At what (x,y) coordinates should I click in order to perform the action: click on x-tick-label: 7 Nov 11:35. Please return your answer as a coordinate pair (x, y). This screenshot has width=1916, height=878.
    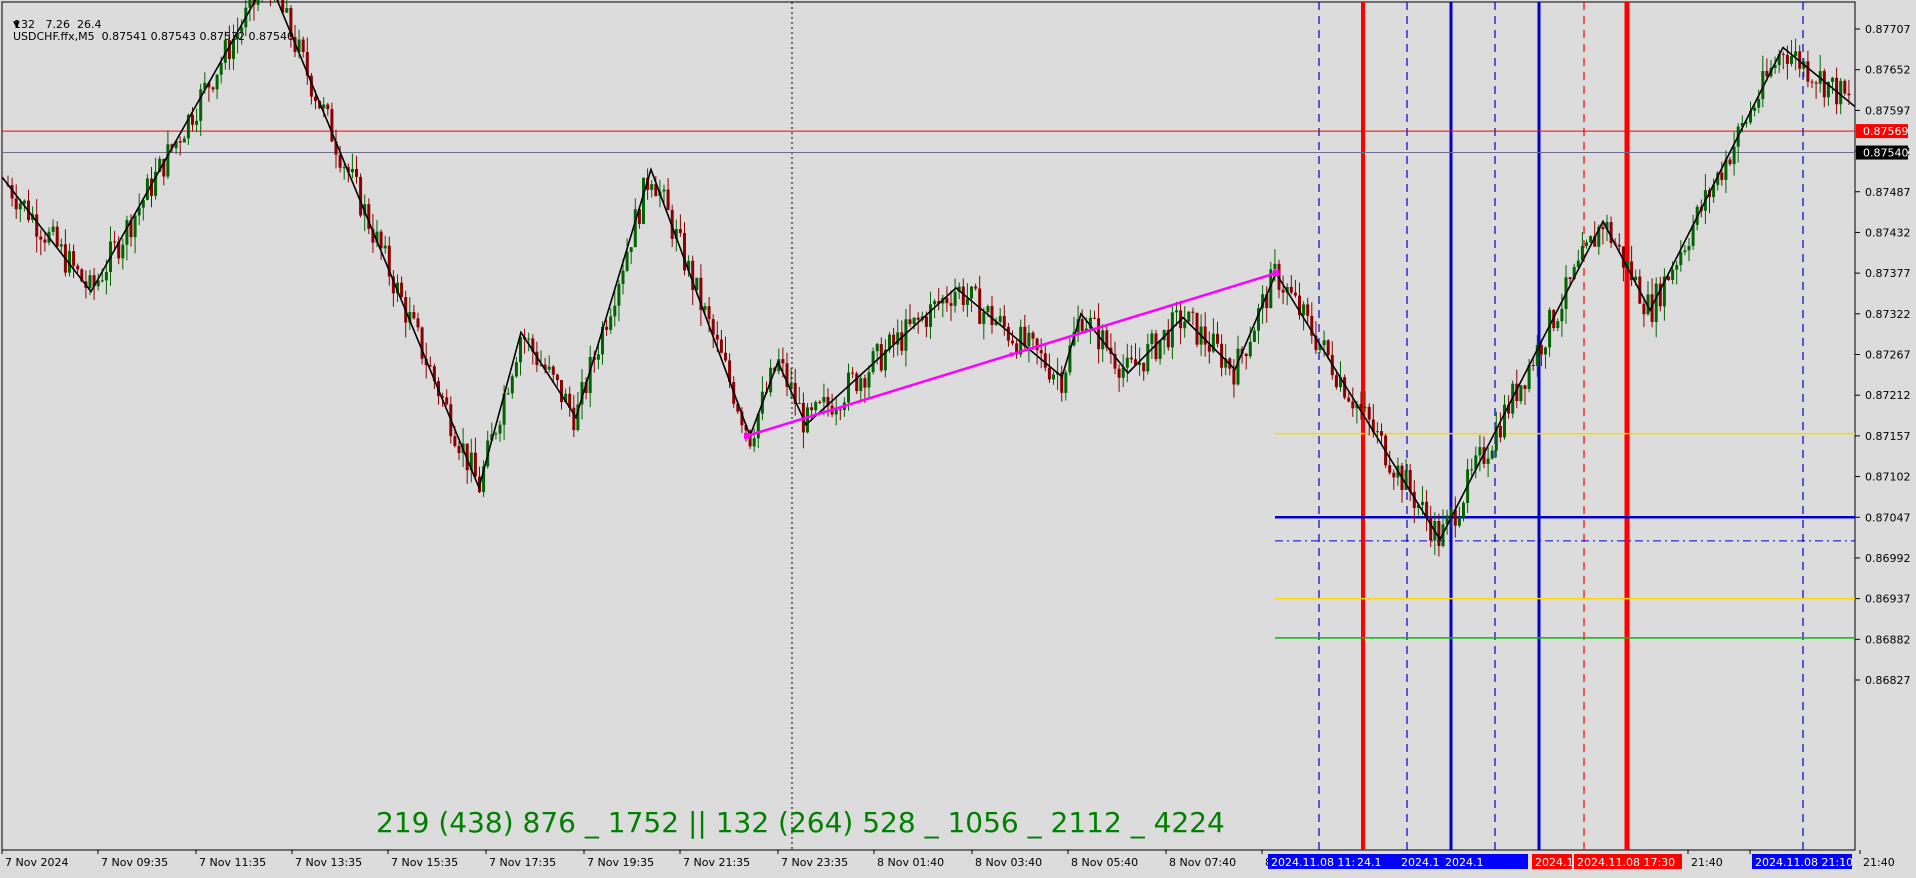
    Looking at the image, I should click on (232, 862).